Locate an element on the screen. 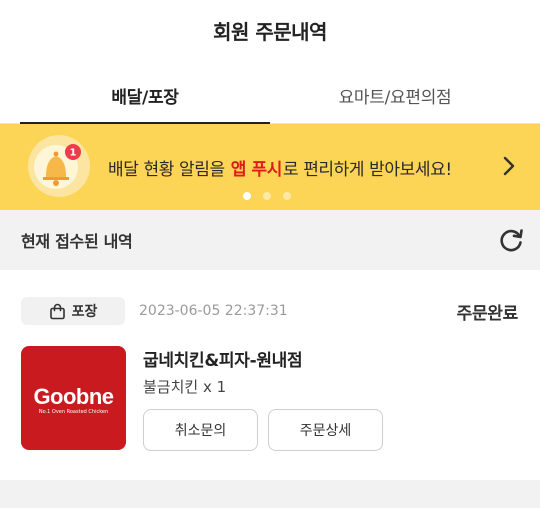  store-logo-tagline: No.1 Oven Roasted Chicken is located at coordinates (73, 412).